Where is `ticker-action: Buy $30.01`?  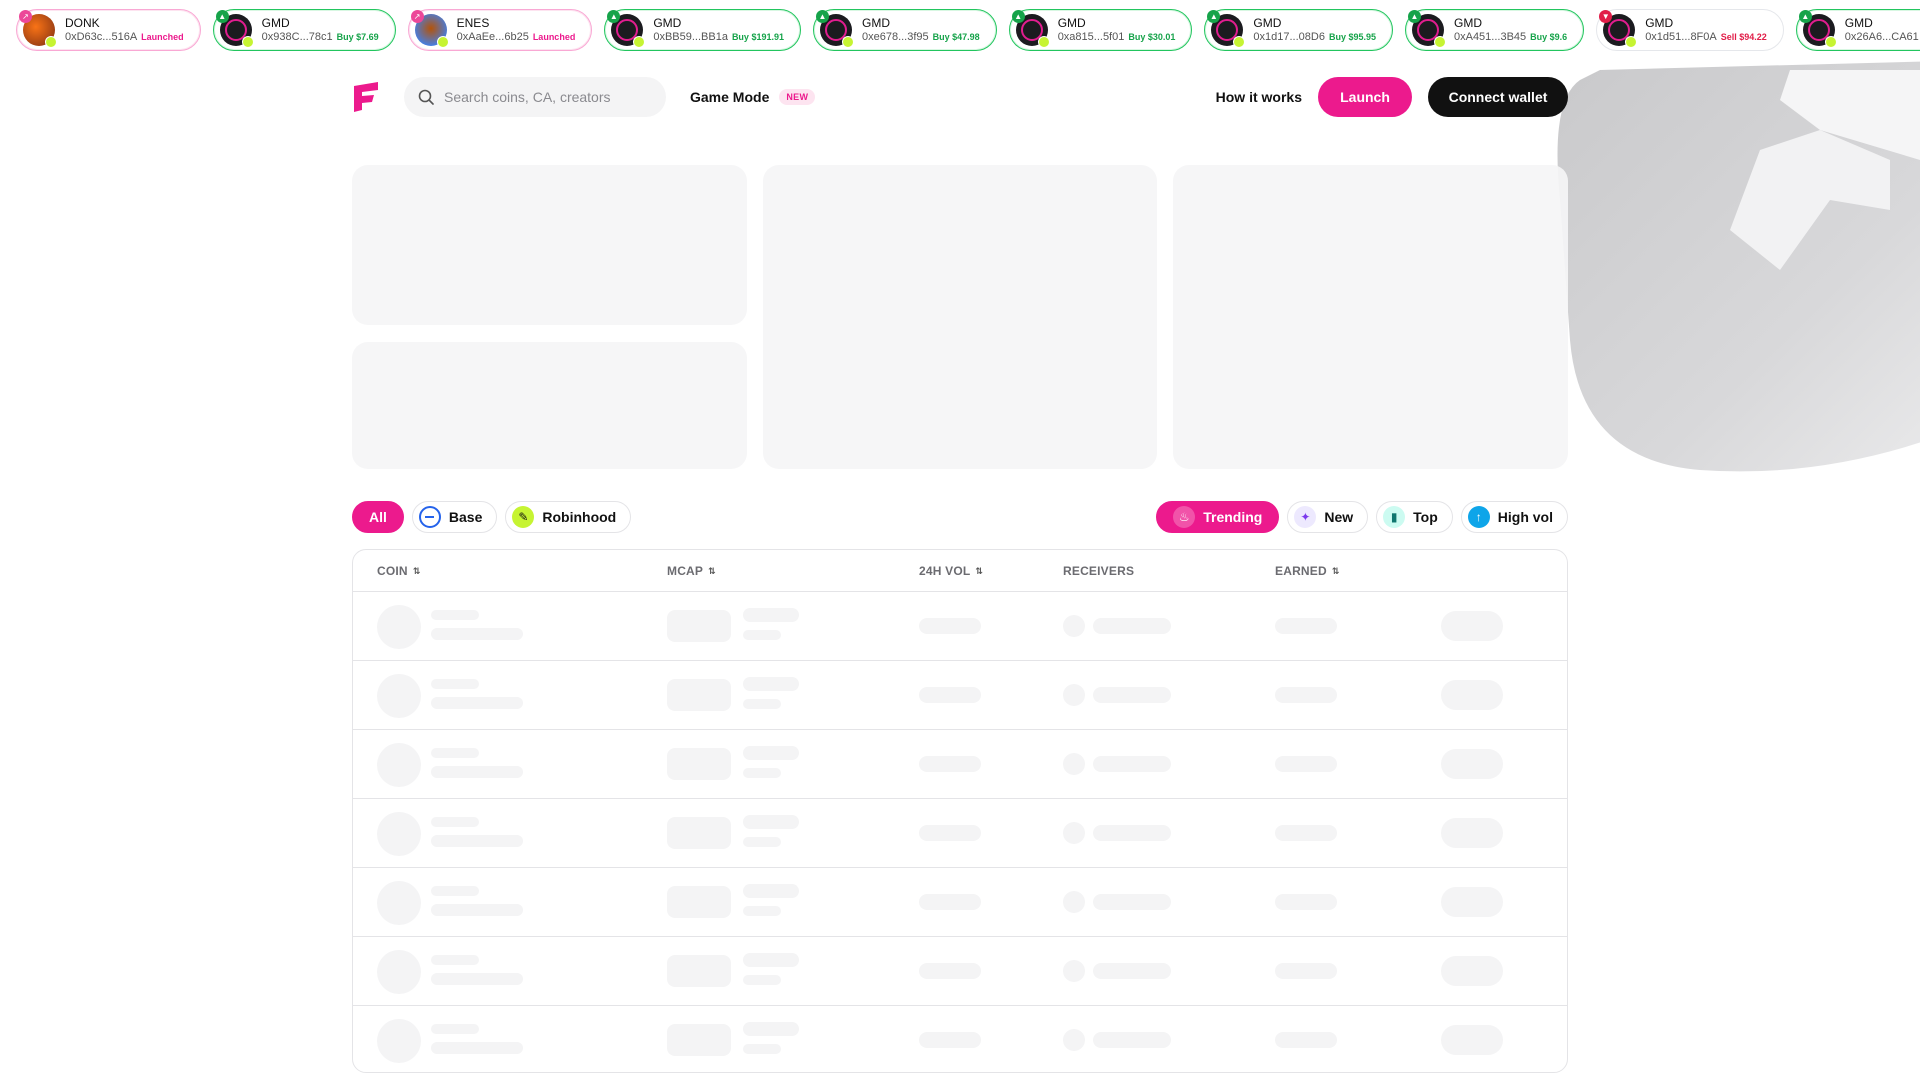 ticker-action: Buy $30.01 is located at coordinates (1152, 36).